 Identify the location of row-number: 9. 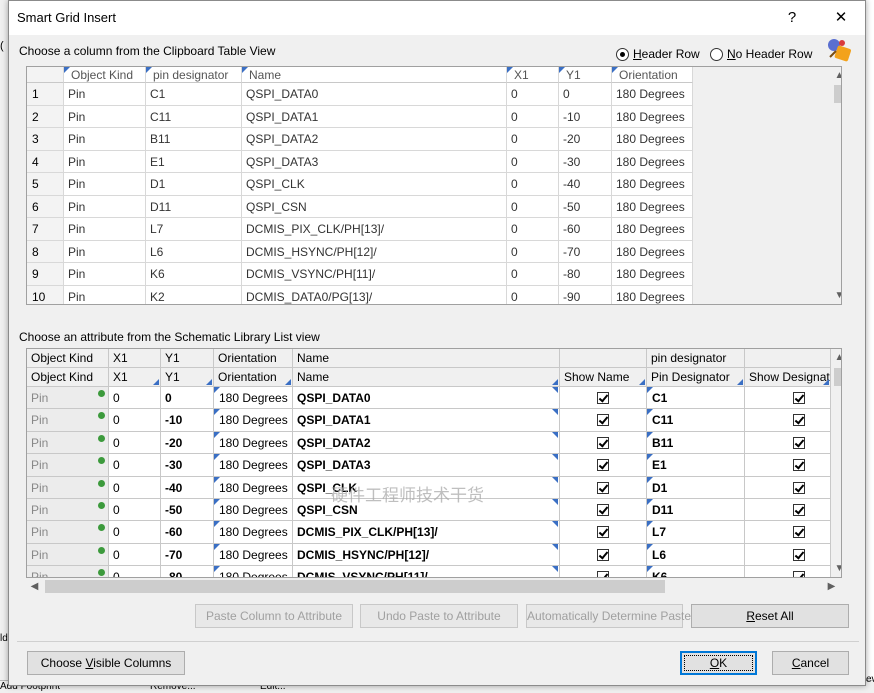
(45, 274).